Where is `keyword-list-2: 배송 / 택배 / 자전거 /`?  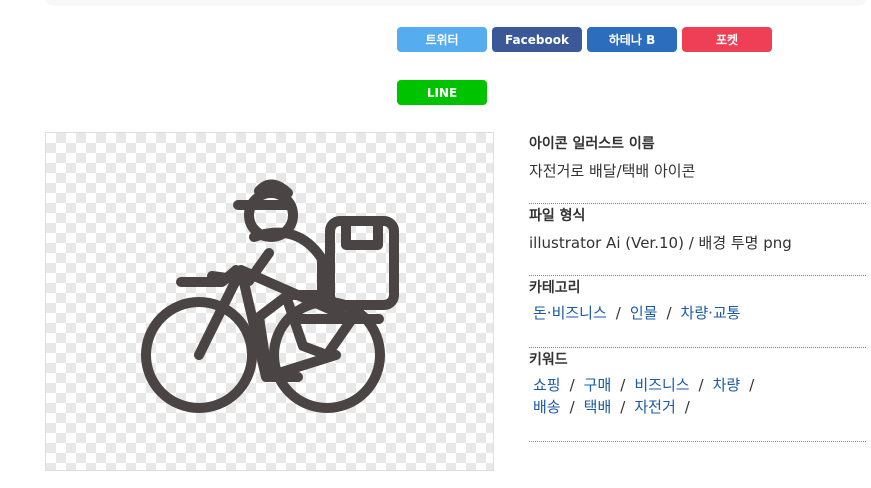
keyword-list-2: 배송 / 택배 / 자전거 / is located at coordinates (697, 407).